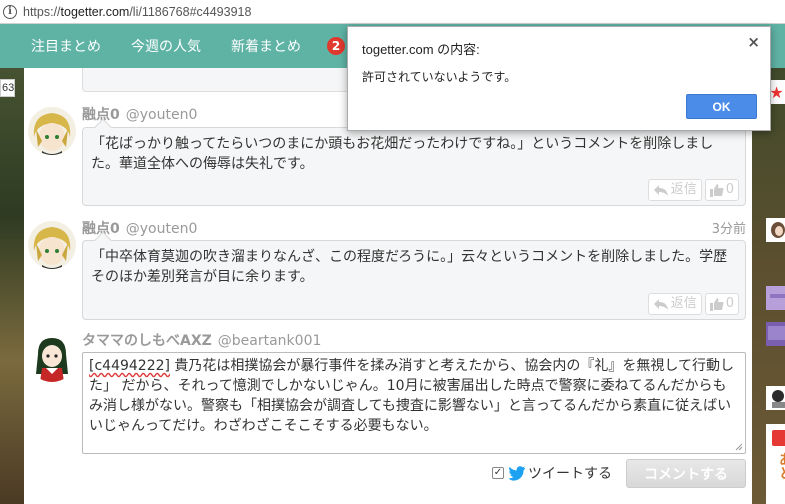 The image size is (785, 504). Describe the element at coordinates (10, 11) in the screenshot. I see `info-icon: i` at that location.